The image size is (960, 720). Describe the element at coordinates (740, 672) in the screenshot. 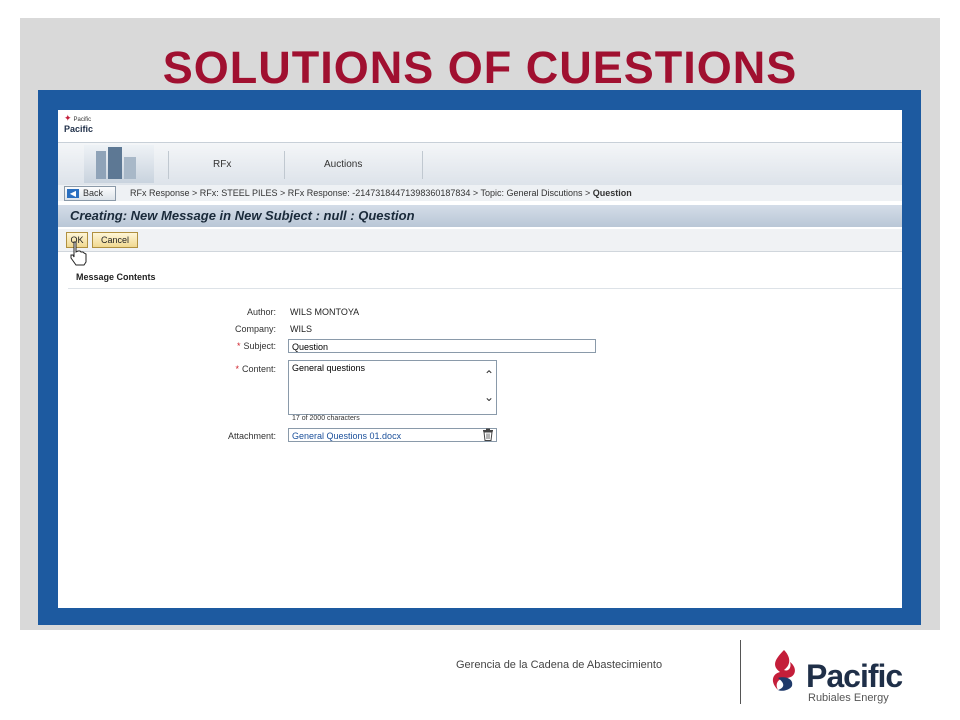

I see `footer-divider` at that location.